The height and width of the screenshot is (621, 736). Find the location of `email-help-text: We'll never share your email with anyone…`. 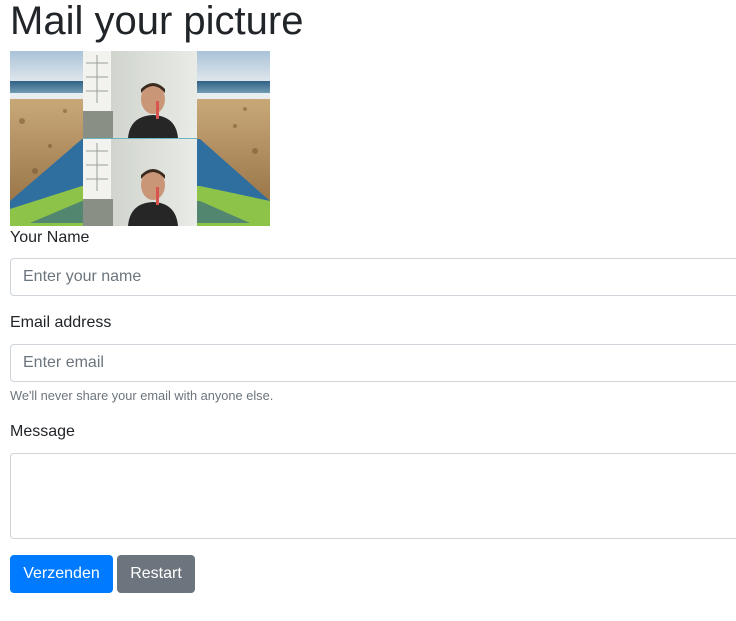

email-help-text: We'll never share your email with anyone… is located at coordinates (142, 395).